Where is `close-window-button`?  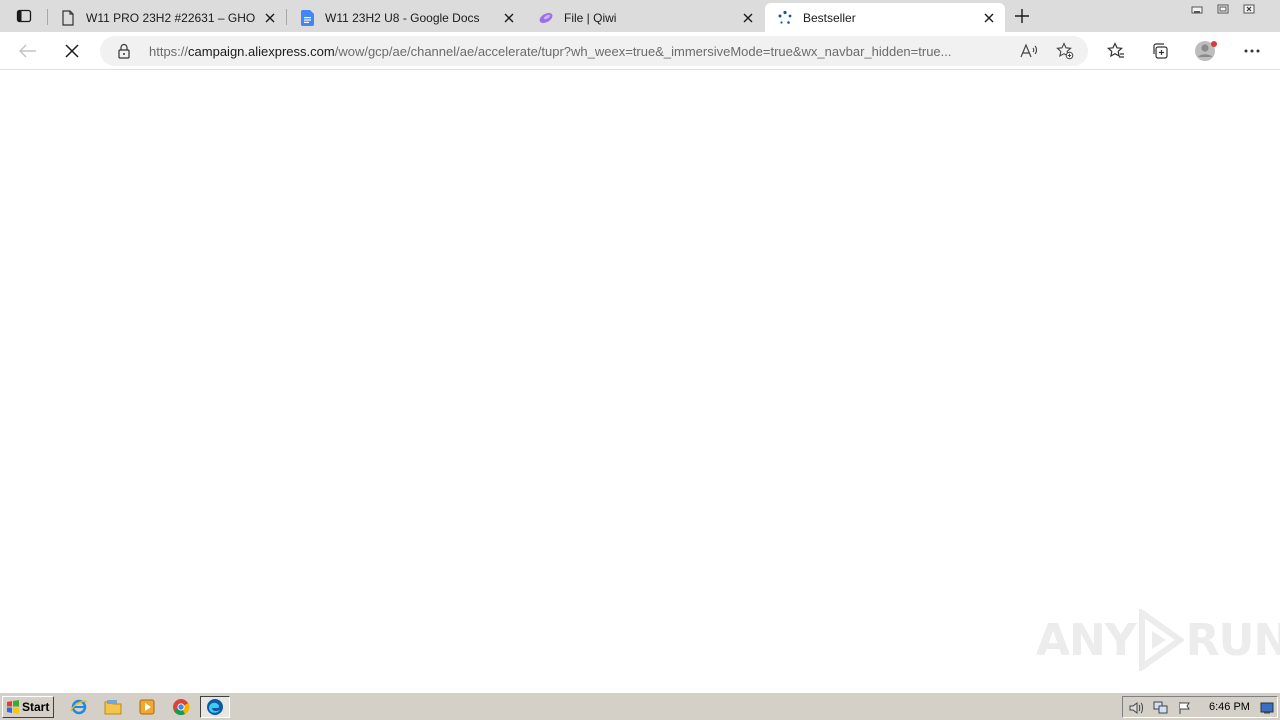
close-window-button is located at coordinates (1249, 9).